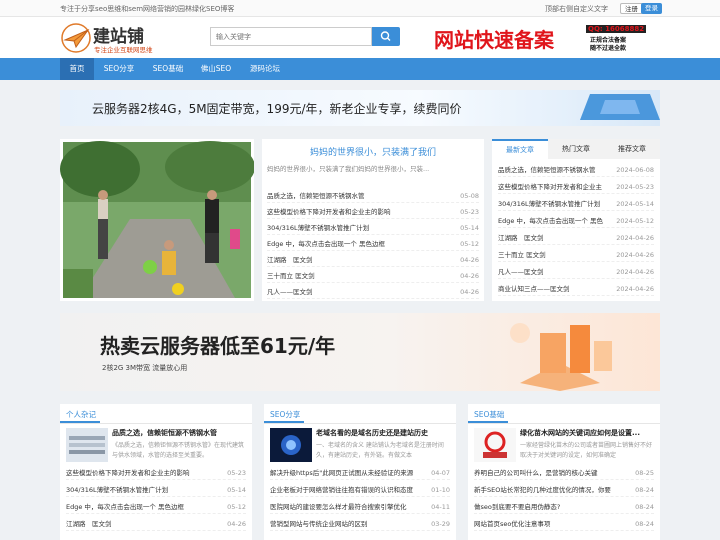 The width and height of the screenshot is (720, 540). I want to click on tab-latest: 最新文章, so click(520, 149).